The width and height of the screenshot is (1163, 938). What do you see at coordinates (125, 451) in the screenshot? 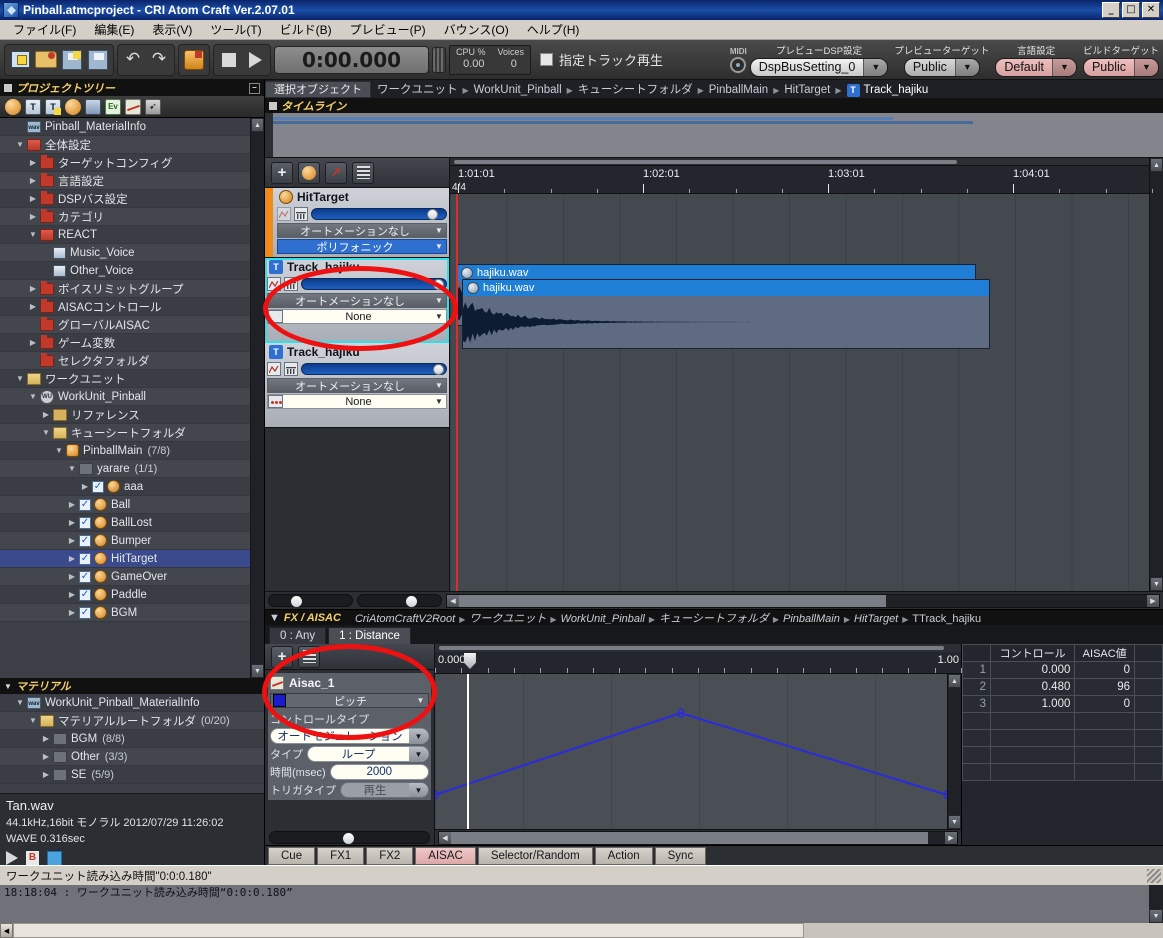
I see `tree-item-pinballmain: ▼ PinballMain (7/8)` at bounding box center [125, 451].